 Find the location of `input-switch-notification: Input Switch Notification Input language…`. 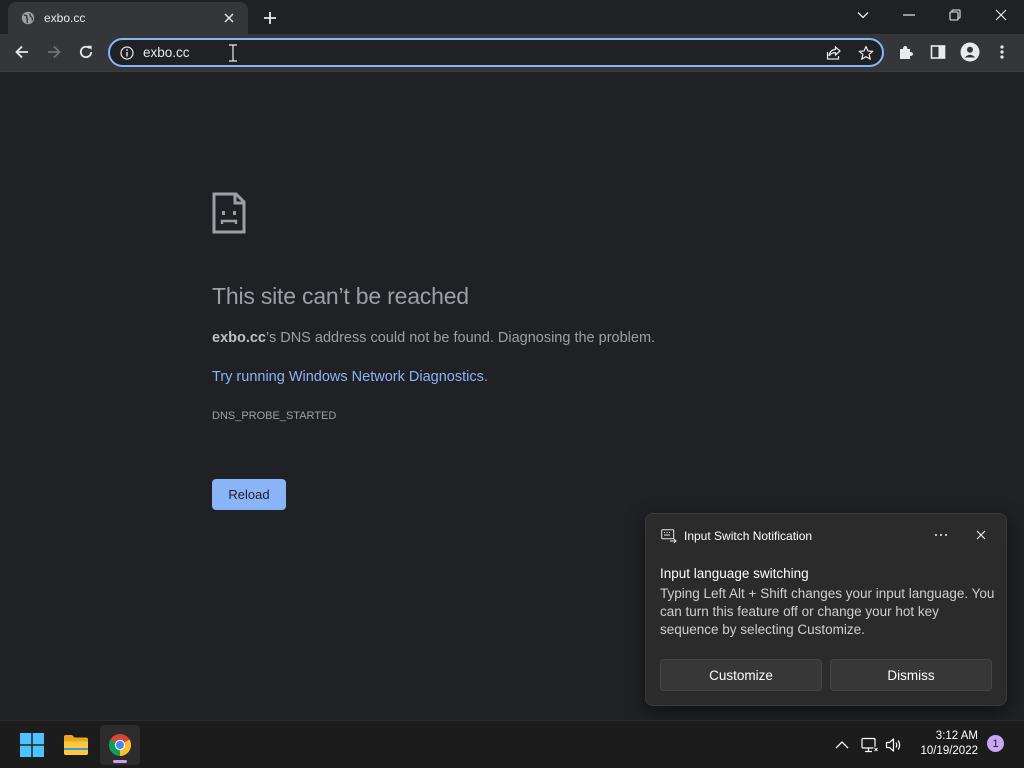

input-switch-notification: Input Switch Notification Input language… is located at coordinates (826, 609).